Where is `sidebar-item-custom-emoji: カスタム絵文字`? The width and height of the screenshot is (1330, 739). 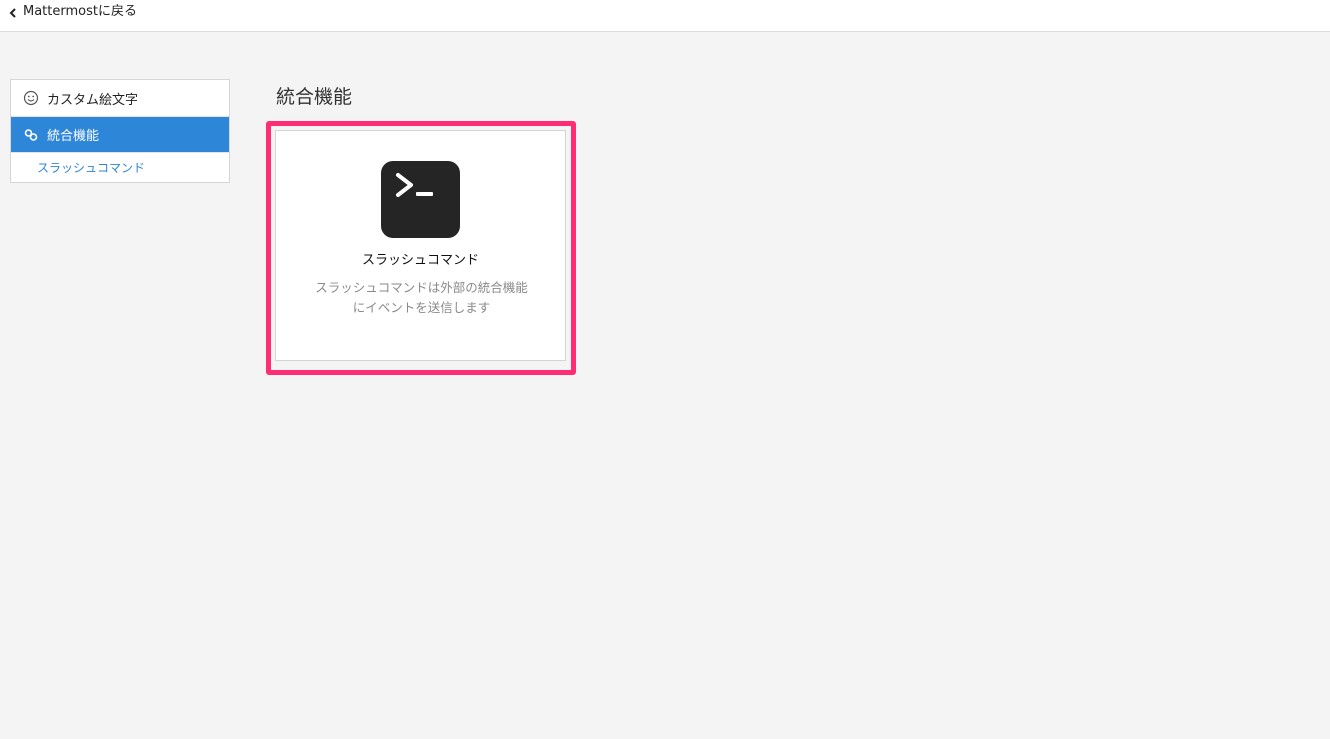
sidebar-item-custom-emoji: カスタム絵文字 is located at coordinates (120, 98).